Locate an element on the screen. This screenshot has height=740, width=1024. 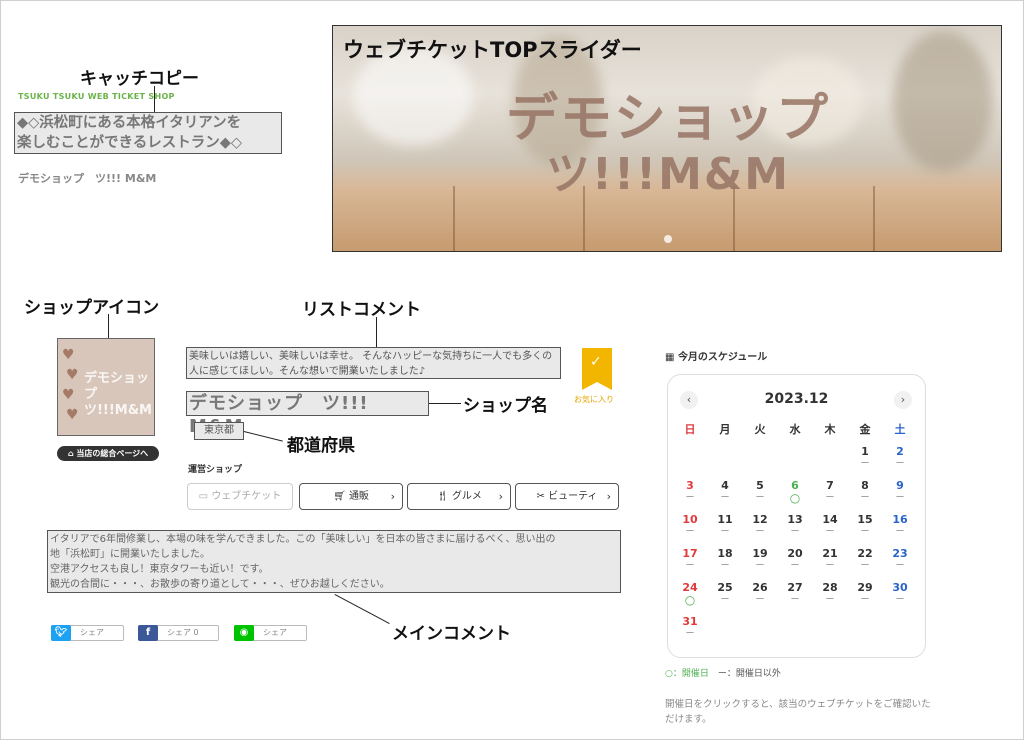
cutlery-icon: 🍴︎ is located at coordinates (444, 496).